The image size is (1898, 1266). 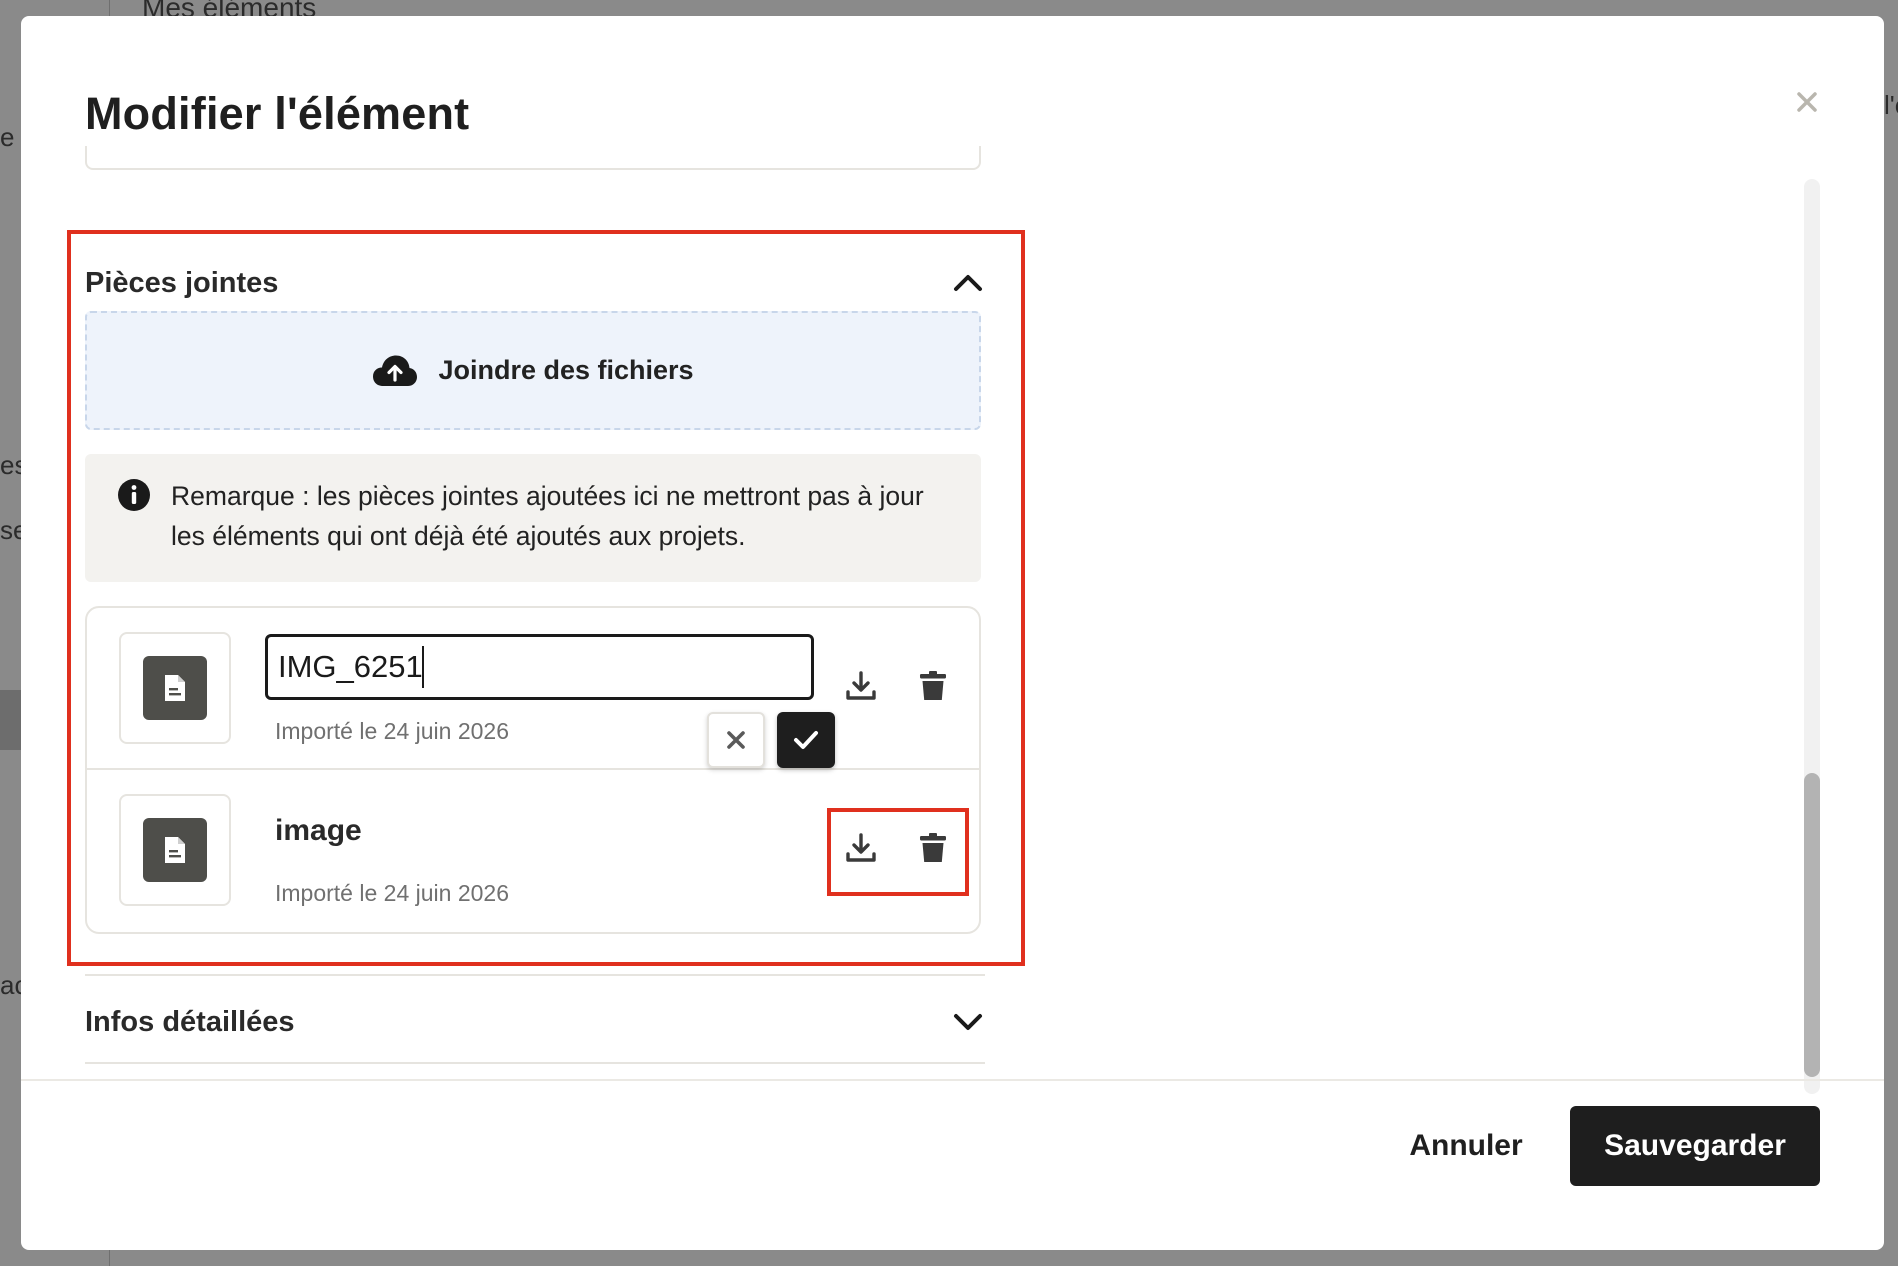 What do you see at coordinates (533, 851) in the screenshot?
I see `file-row: image Importé le 24 juin 2026` at bounding box center [533, 851].